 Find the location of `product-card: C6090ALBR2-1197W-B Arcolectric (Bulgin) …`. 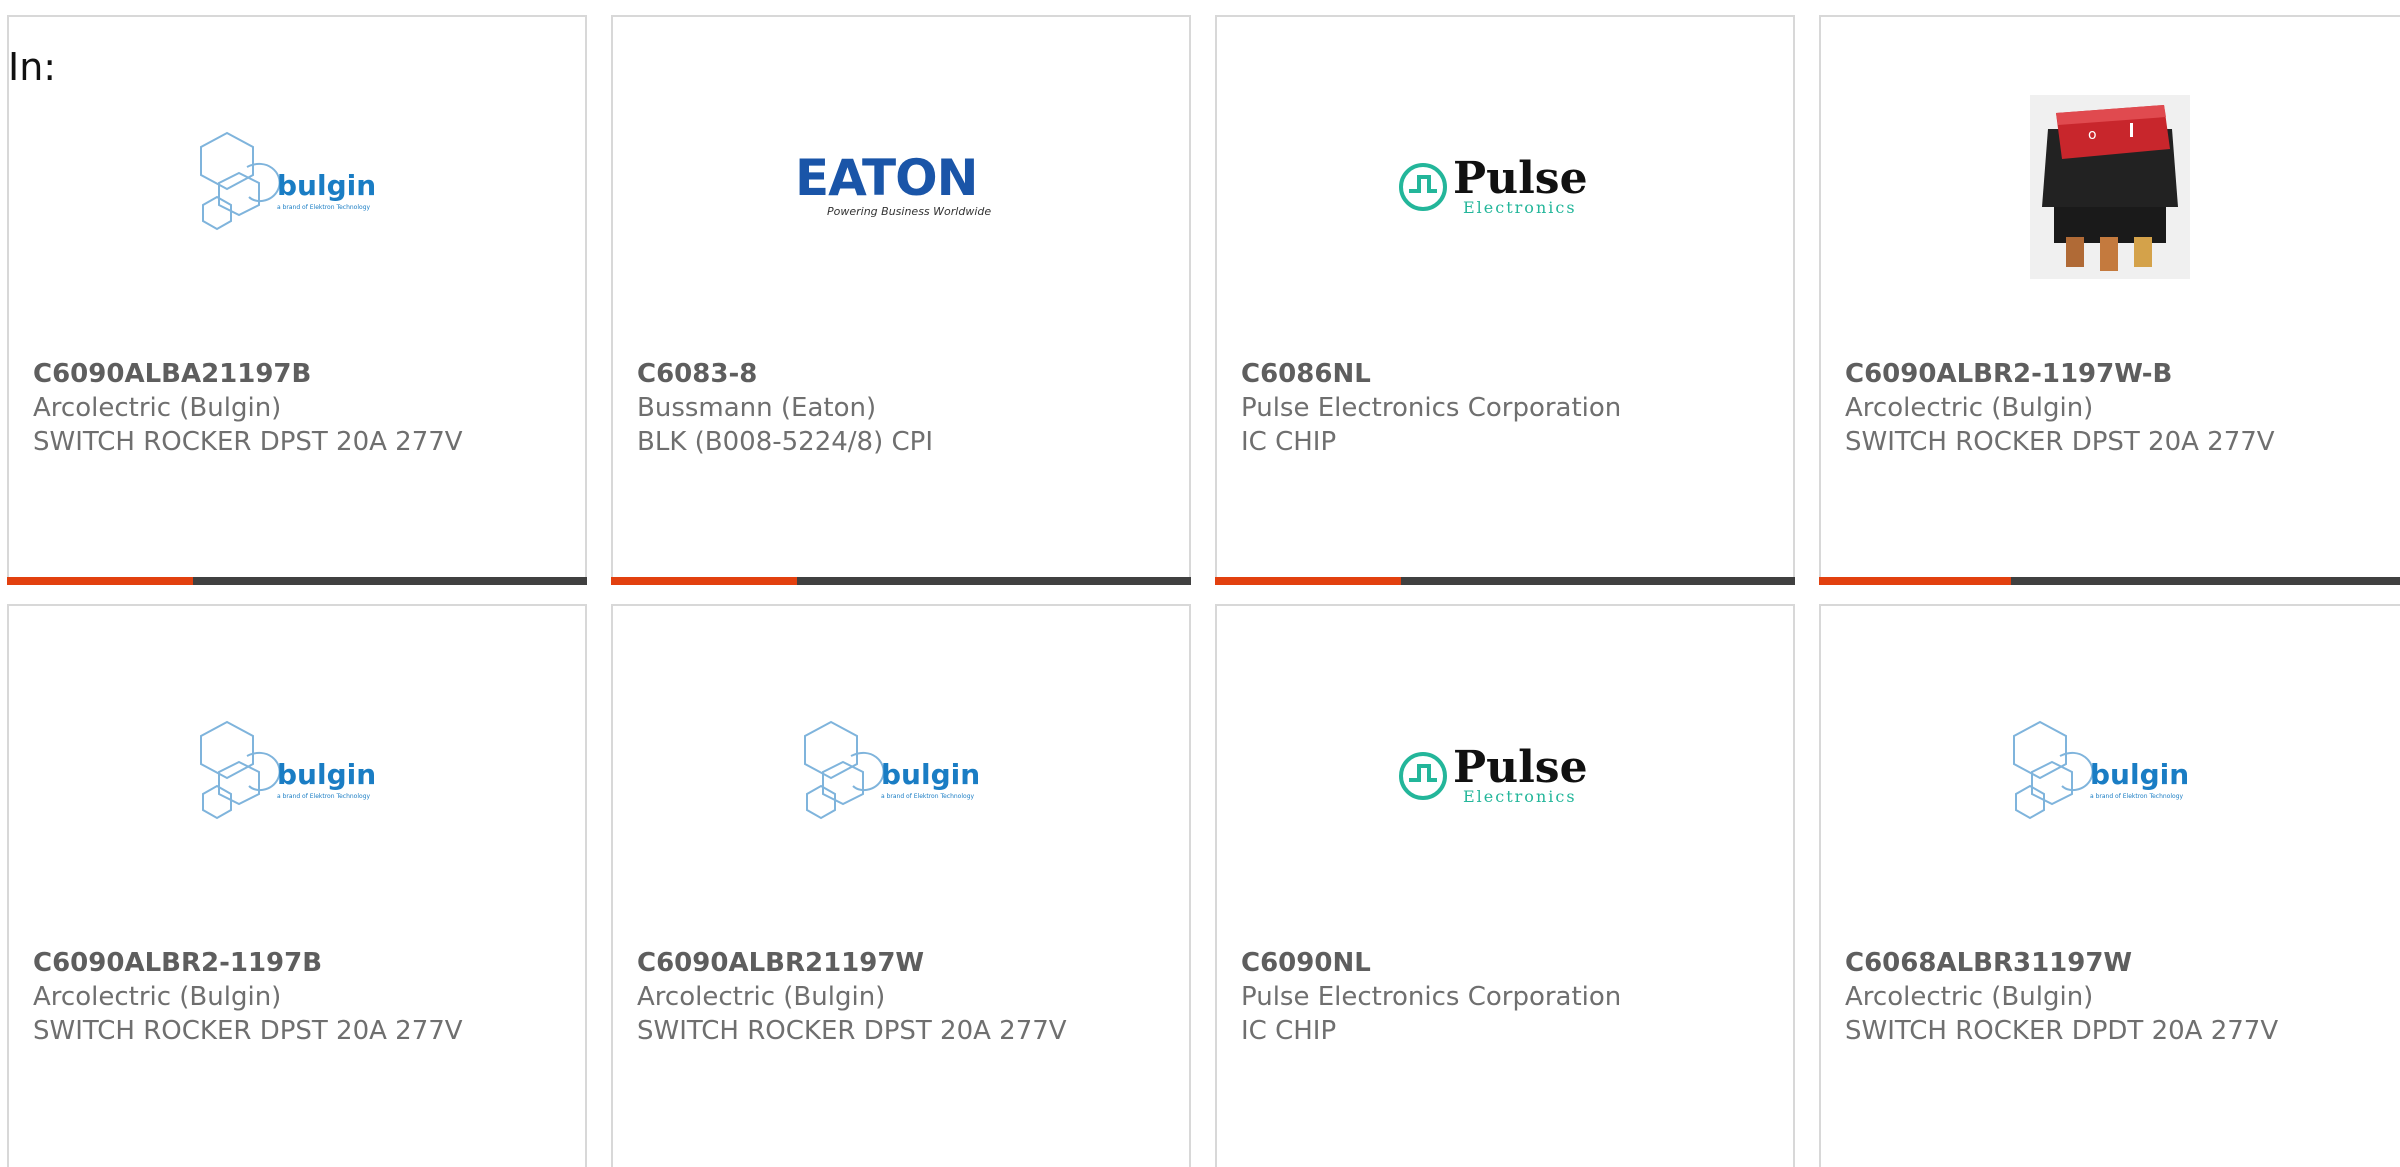

product-card: C6090ALBR2-1197W-B Arcolectric (Bulgin) … is located at coordinates (2109, 300).